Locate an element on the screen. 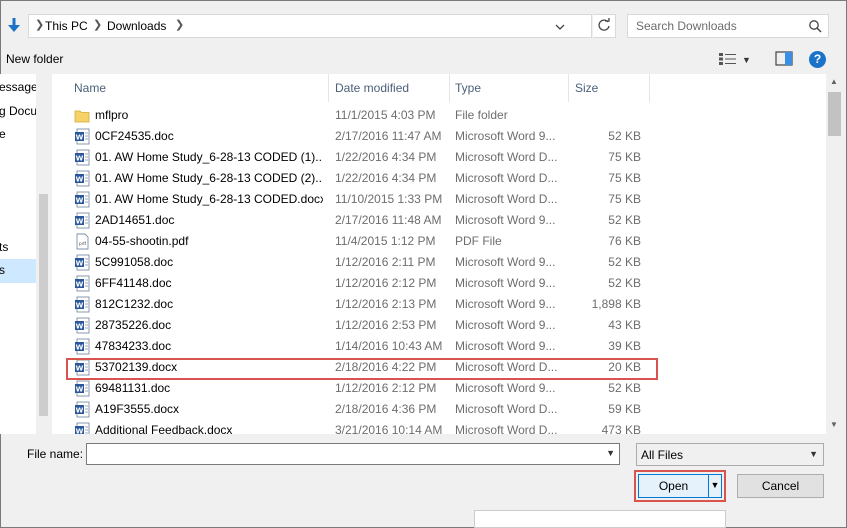 The height and width of the screenshot is (528, 847). view-dropdown-icon: ▼ is located at coordinates (746, 60).